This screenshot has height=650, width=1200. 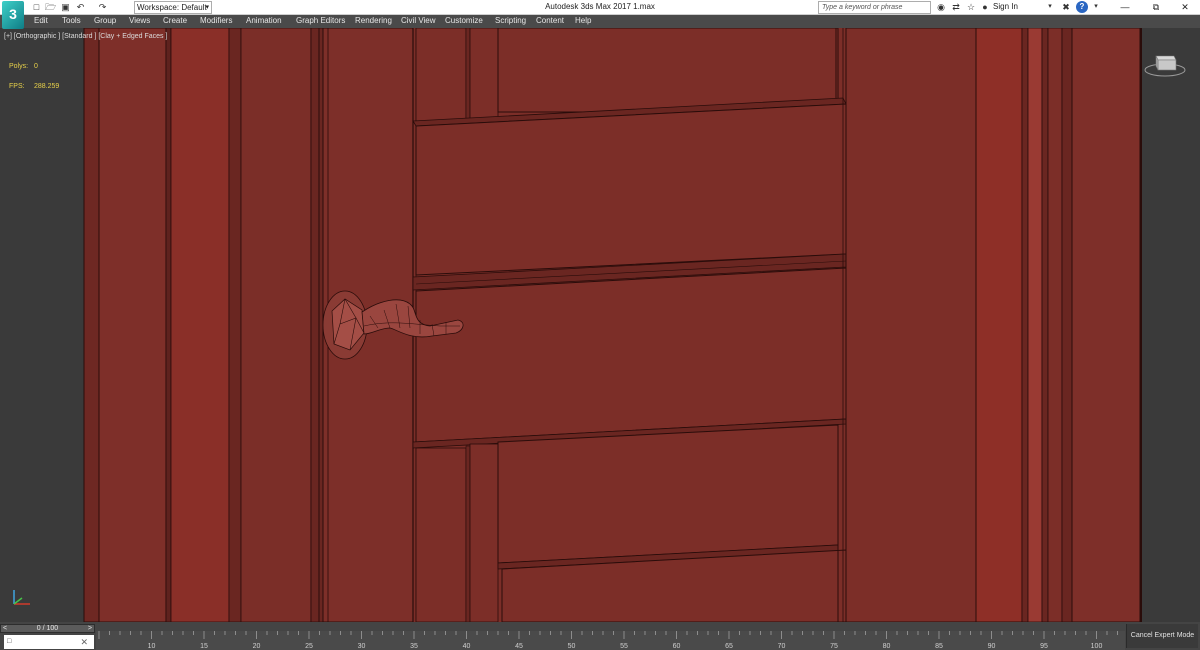 What do you see at coordinates (17, 86) in the screenshot?
I see `fps-label: FPS:` at bounding box center [17, 86].